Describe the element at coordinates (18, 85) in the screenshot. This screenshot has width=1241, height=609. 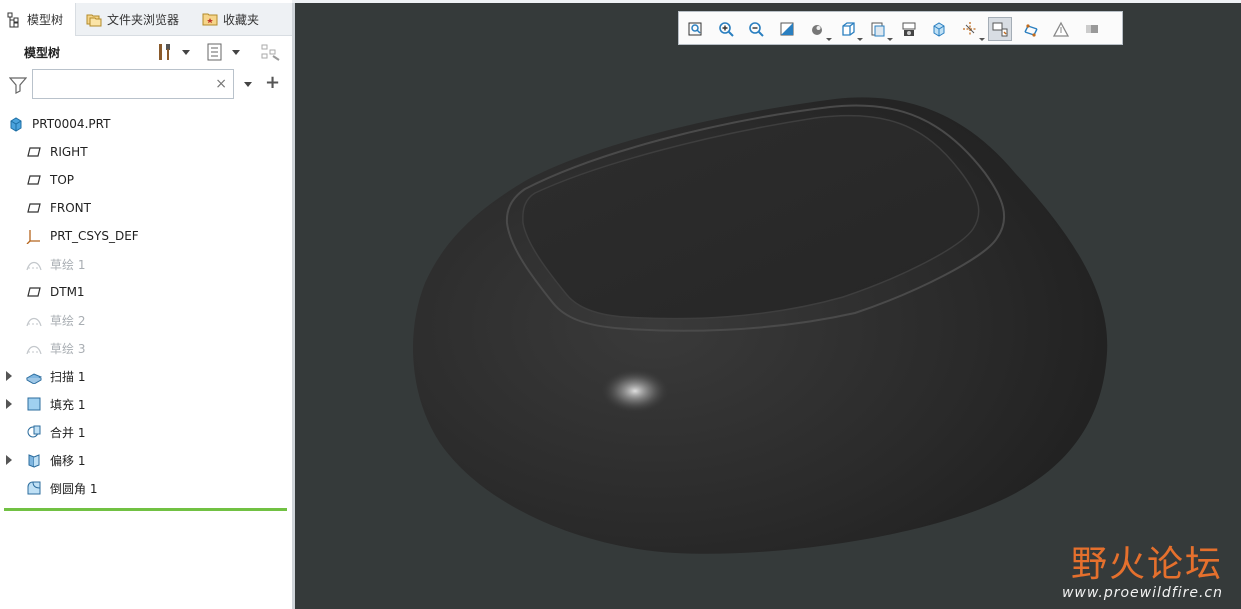
I see `filter-icon` at that location.